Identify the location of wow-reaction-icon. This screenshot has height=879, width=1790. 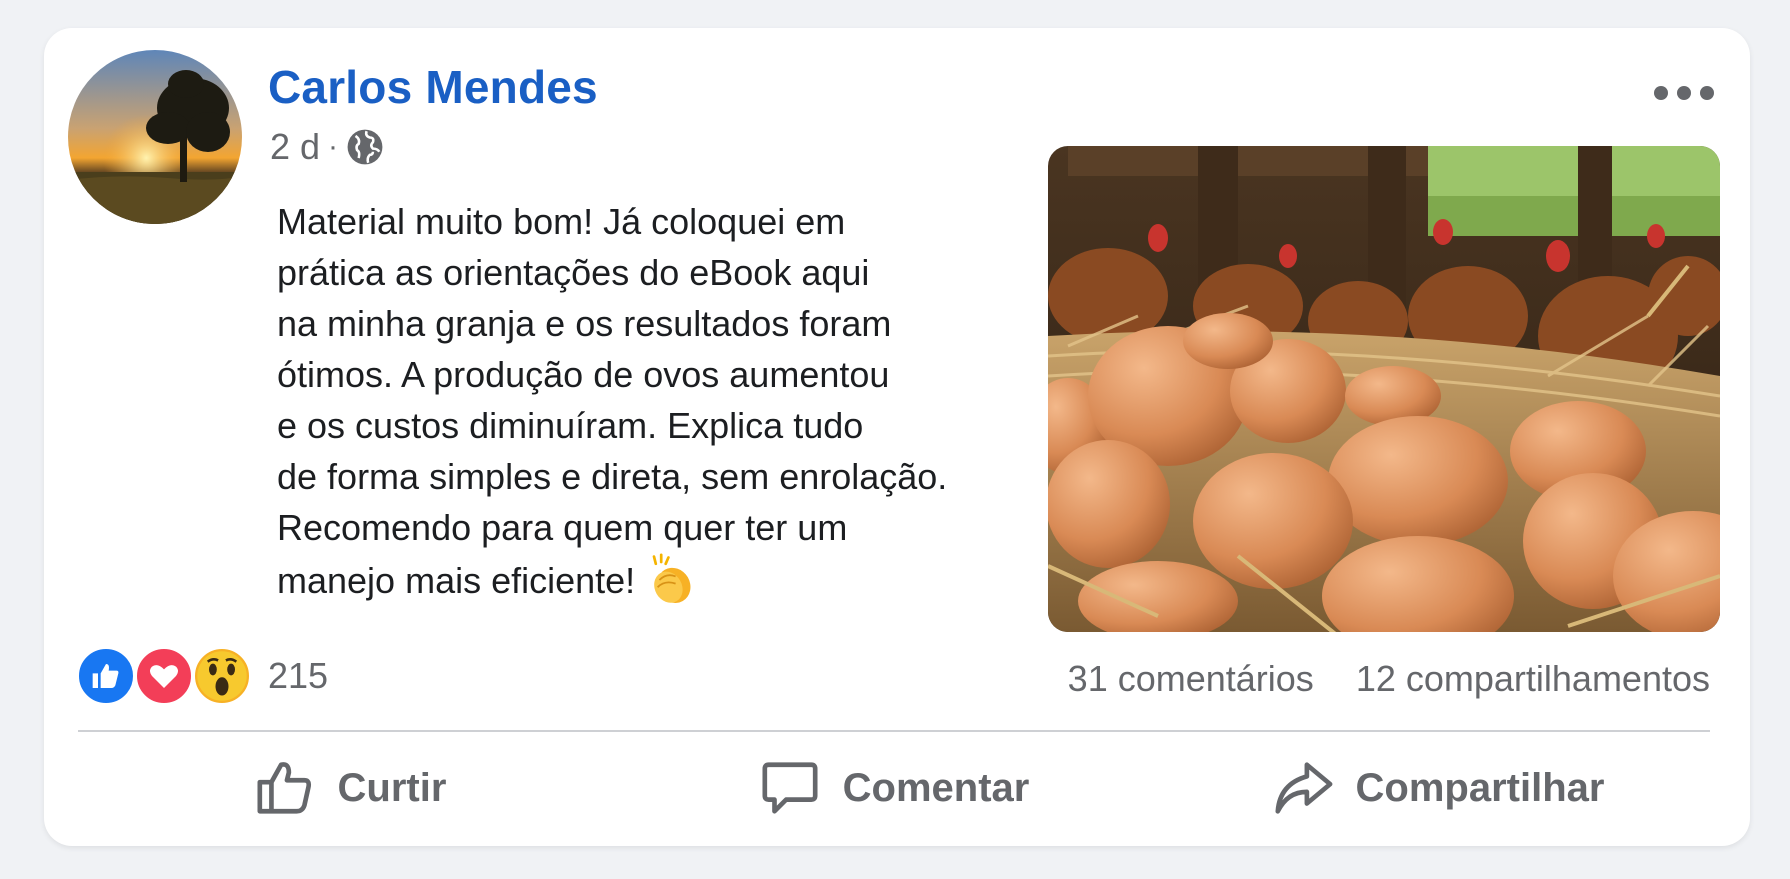
(222, 676).